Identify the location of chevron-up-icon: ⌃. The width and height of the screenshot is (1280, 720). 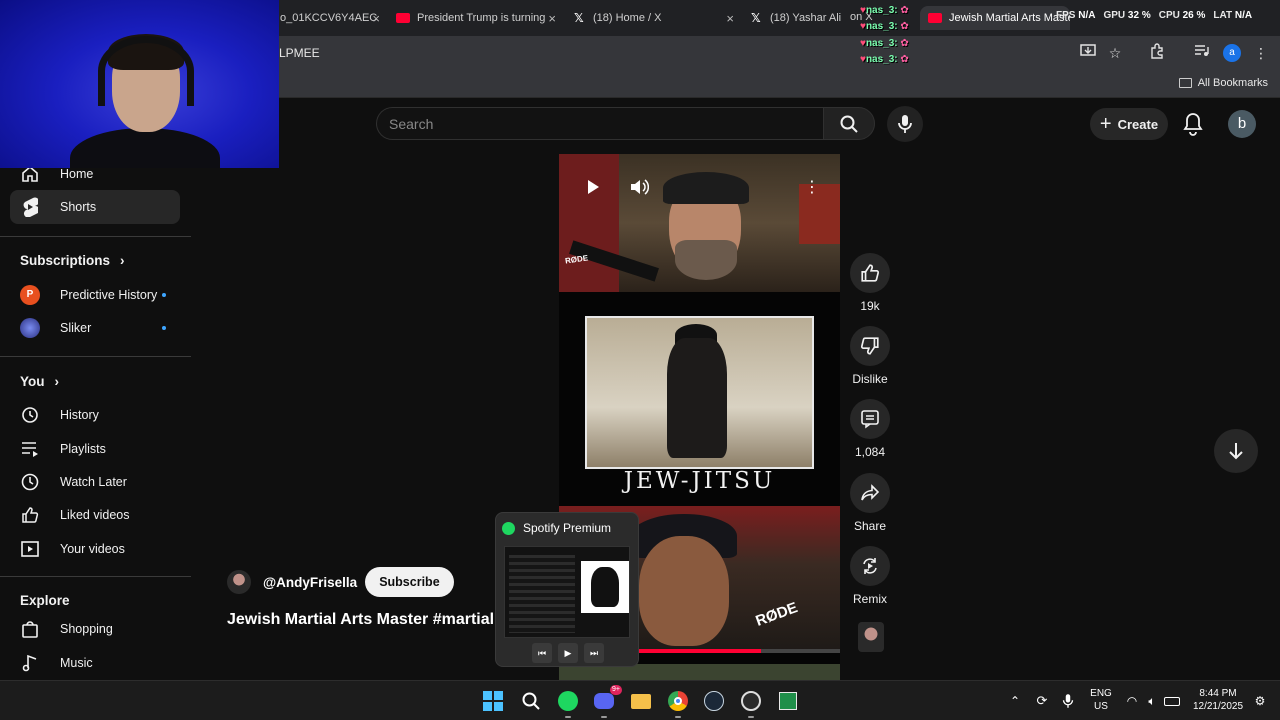
(1015, 701).